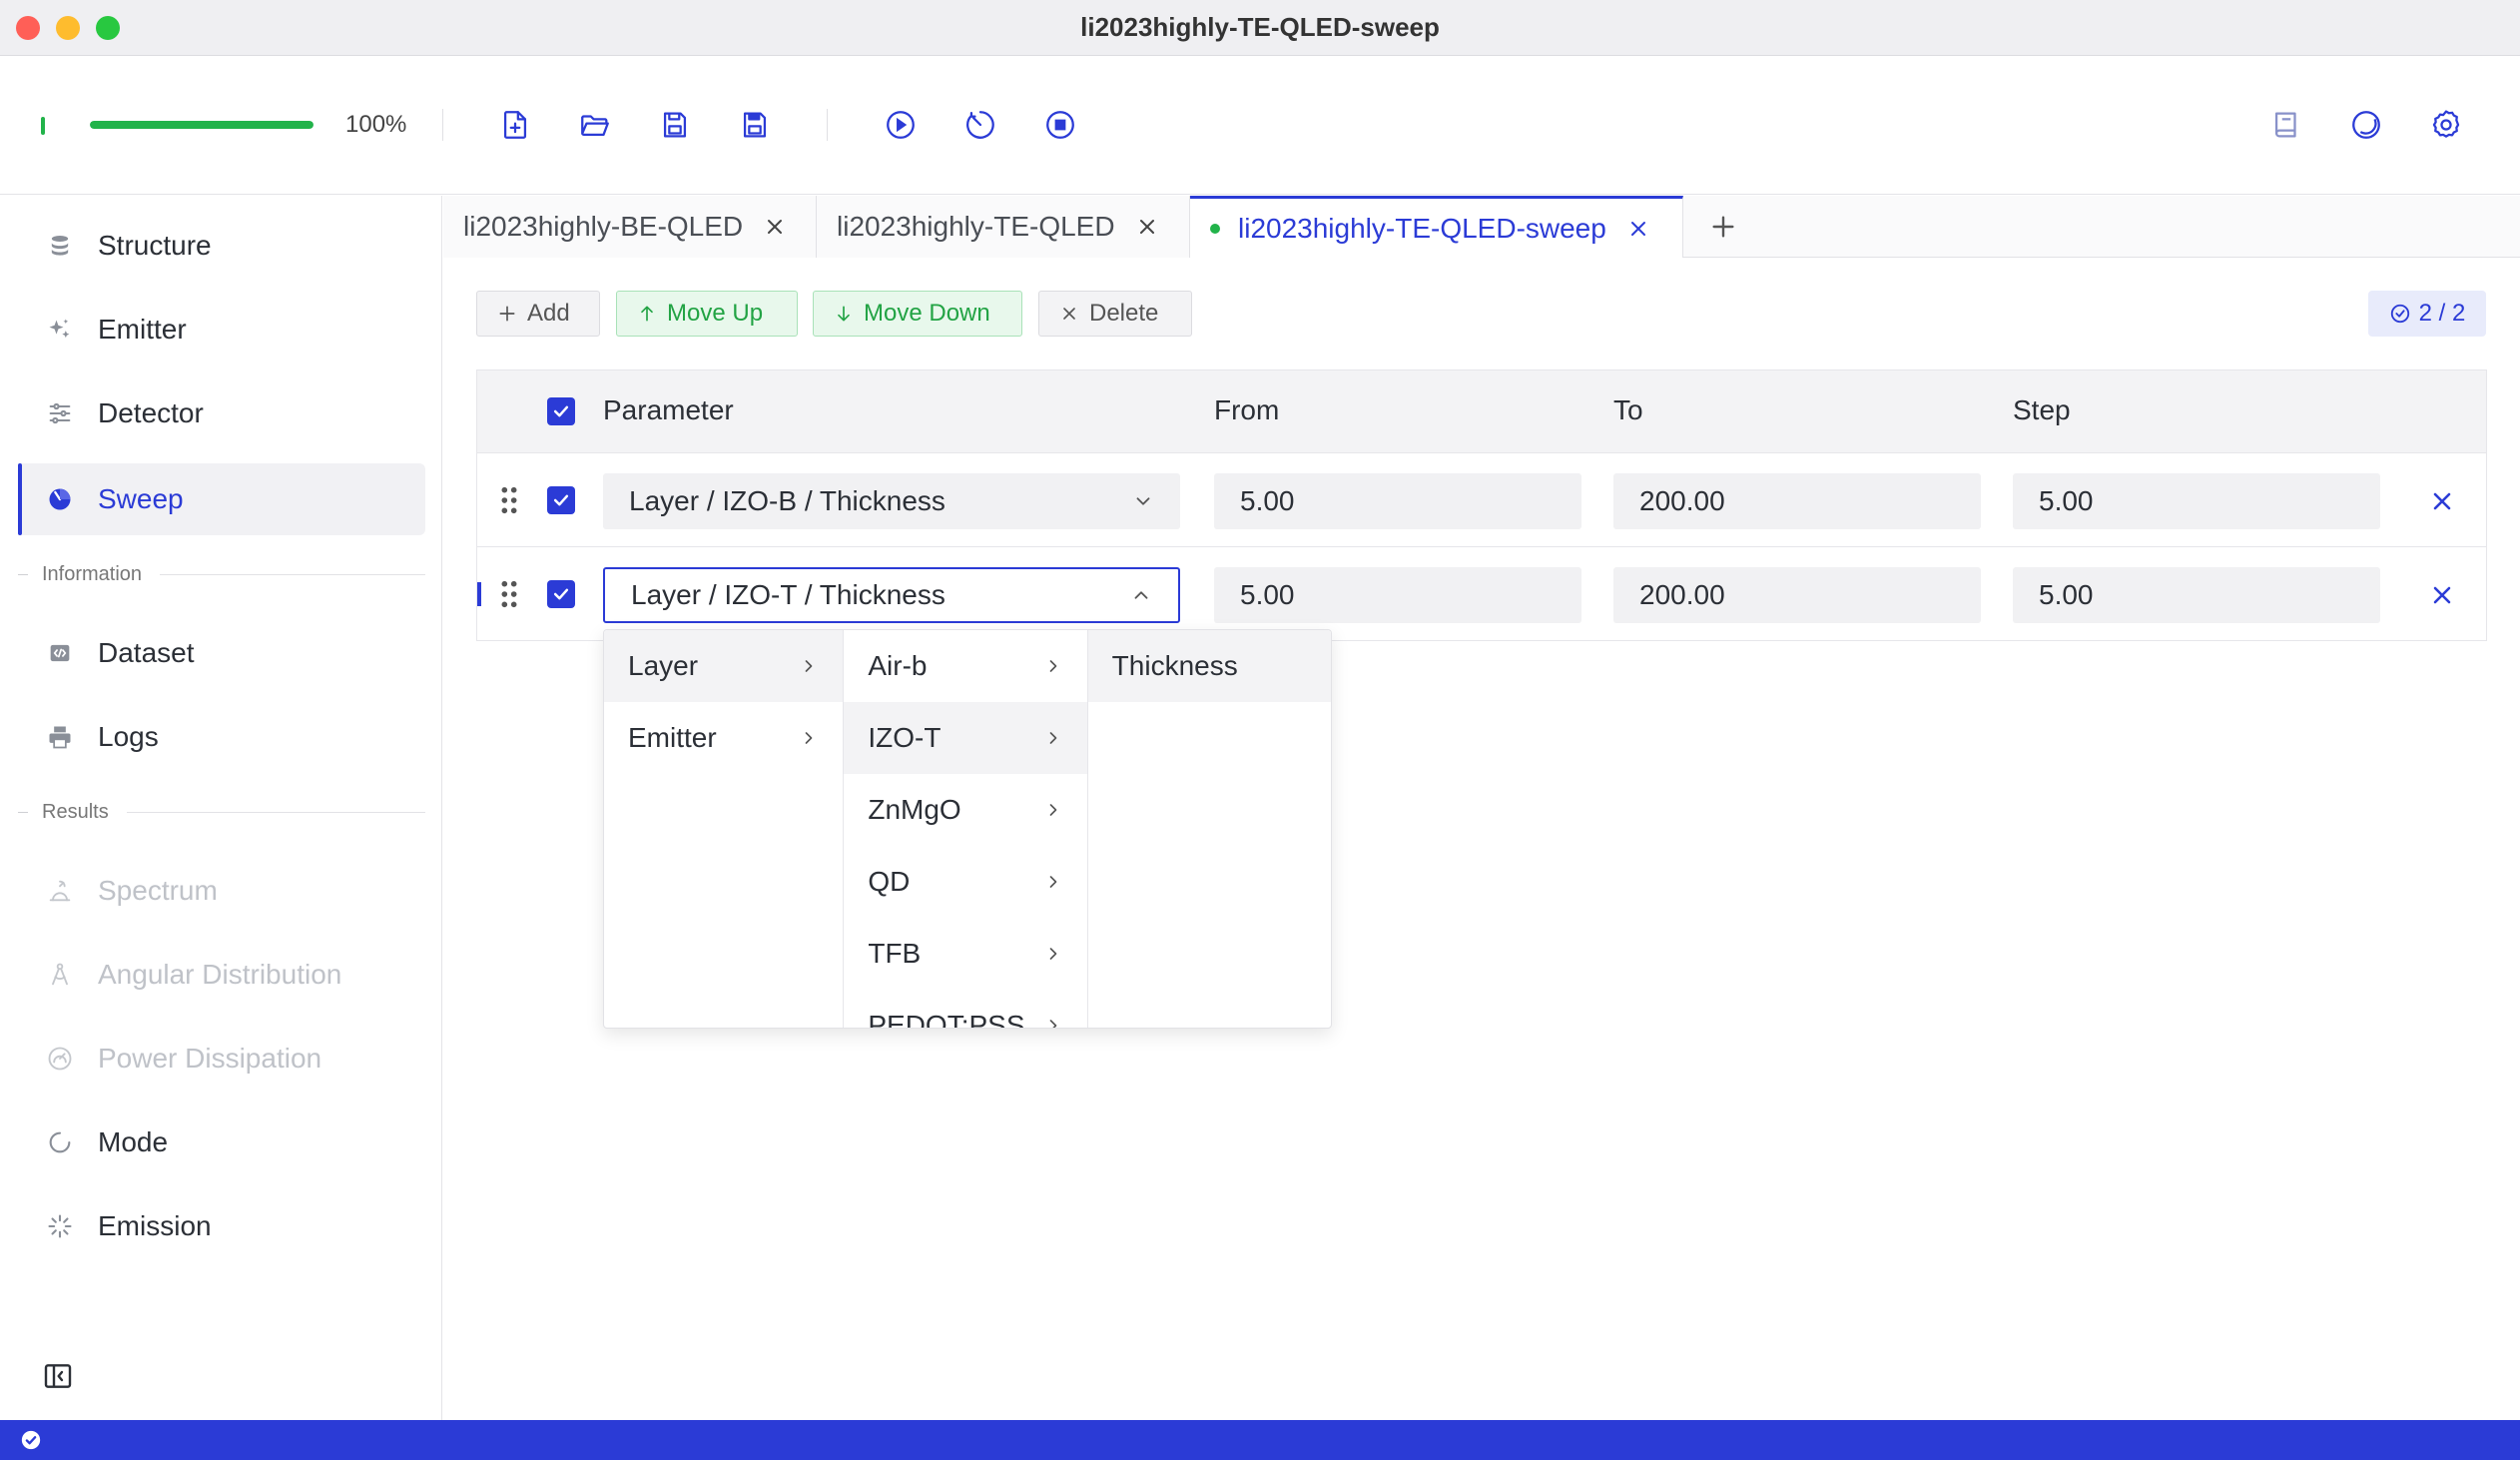  What do you see at coordinates (965, 1009) in the screenshot?
I see `cascade-option-pedot-pss: PEDOT:PSS` at bounding box center [965, 1009].